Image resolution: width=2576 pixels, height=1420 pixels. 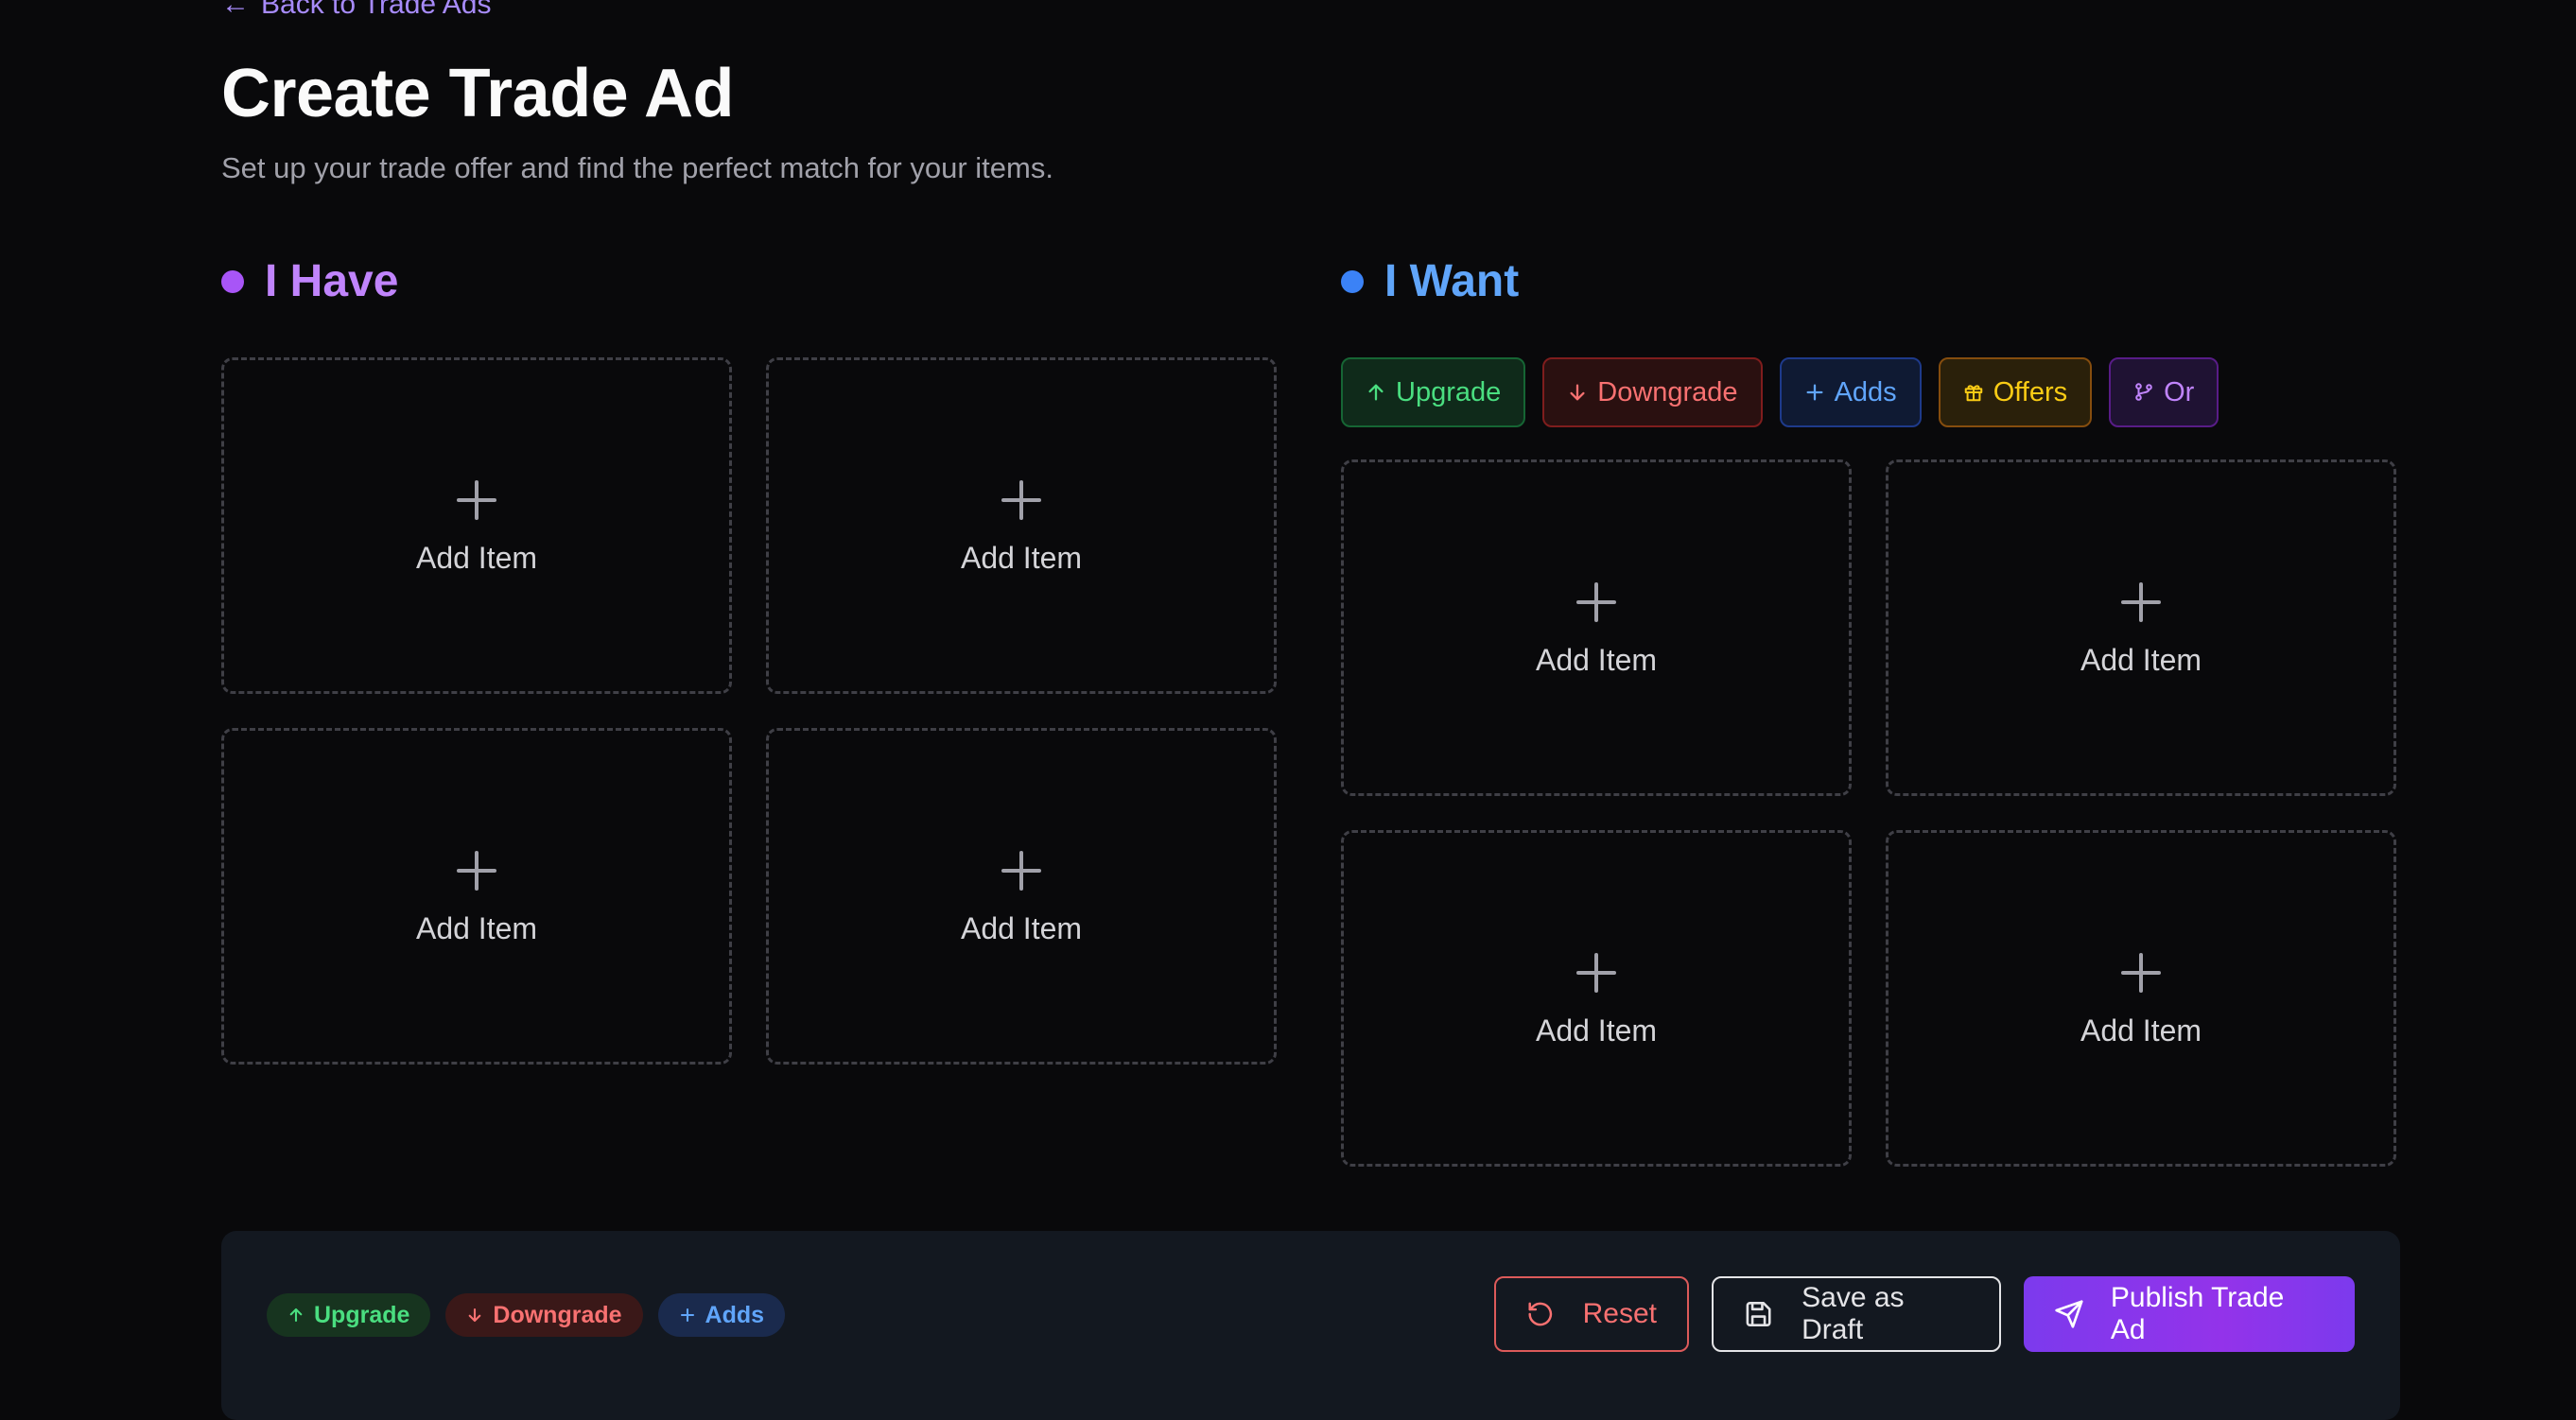 What do you see at coordinates (557, 1314) in the screenshot?
I see `selected-tag-label: Downgrade` at bounding box center [557, 1314].